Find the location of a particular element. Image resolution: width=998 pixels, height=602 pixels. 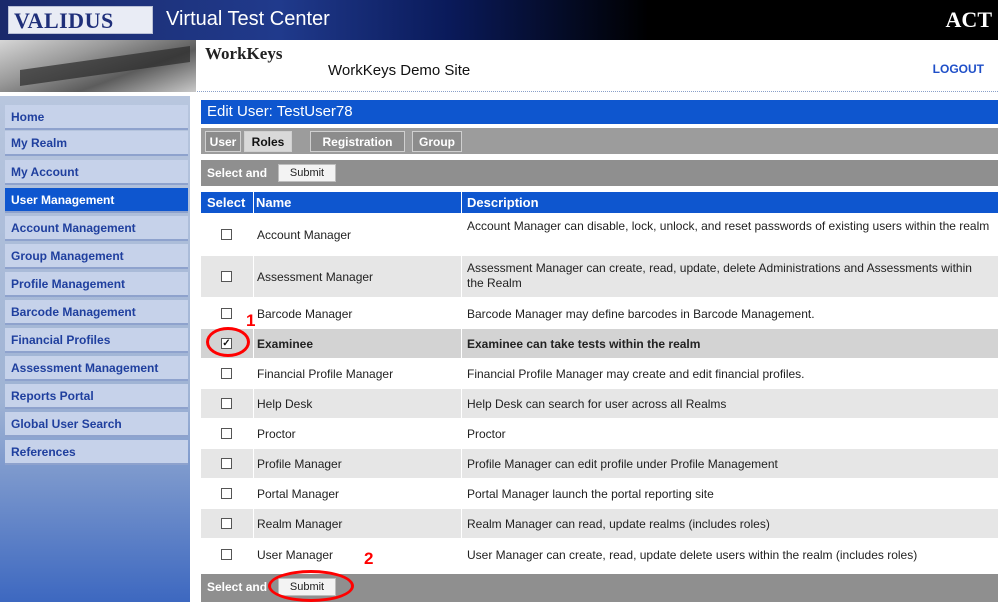

sidebar-item-user-management: User Management is located at coordinates (96, 200).